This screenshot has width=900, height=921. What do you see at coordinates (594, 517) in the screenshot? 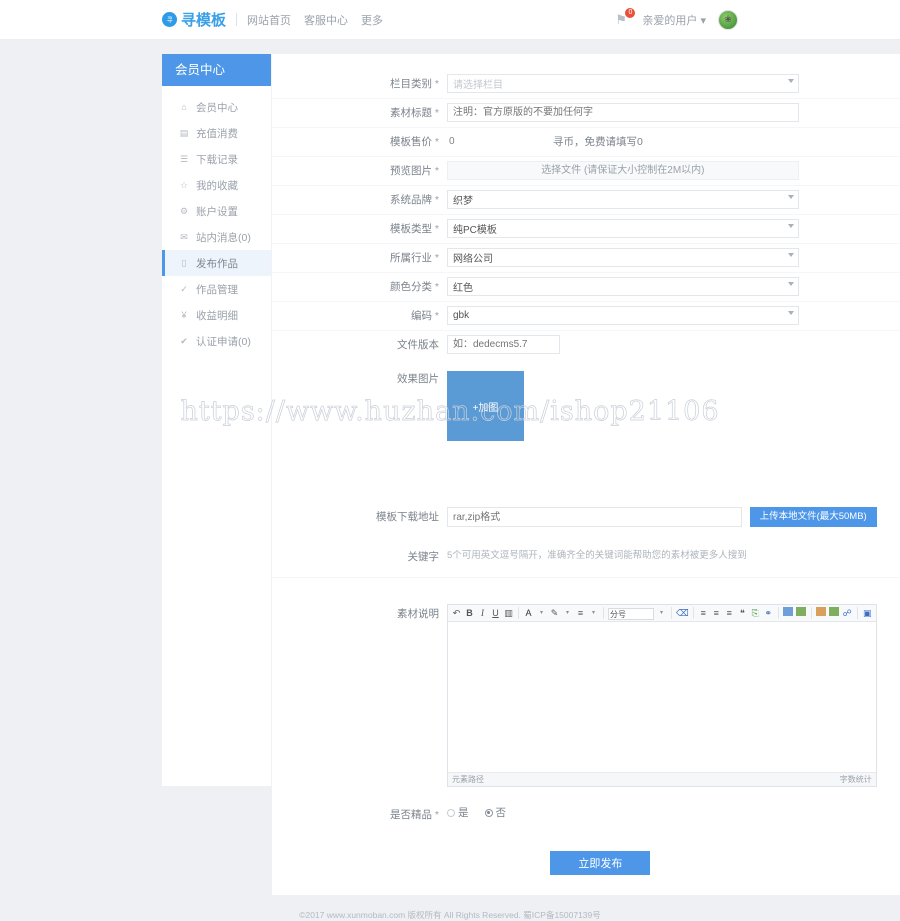
I see `download-url-input` at bounding box center [594, 517].